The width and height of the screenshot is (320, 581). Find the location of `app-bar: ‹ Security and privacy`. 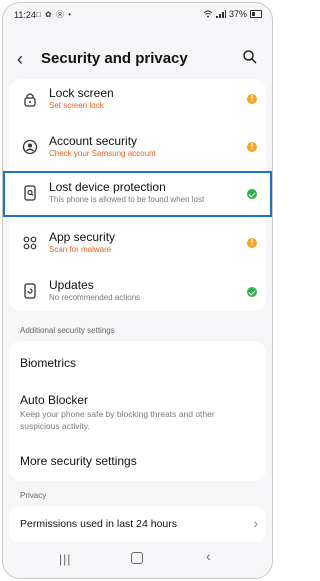

app-bar: ‹ Security and privacy is located at coordinates (137, 59).